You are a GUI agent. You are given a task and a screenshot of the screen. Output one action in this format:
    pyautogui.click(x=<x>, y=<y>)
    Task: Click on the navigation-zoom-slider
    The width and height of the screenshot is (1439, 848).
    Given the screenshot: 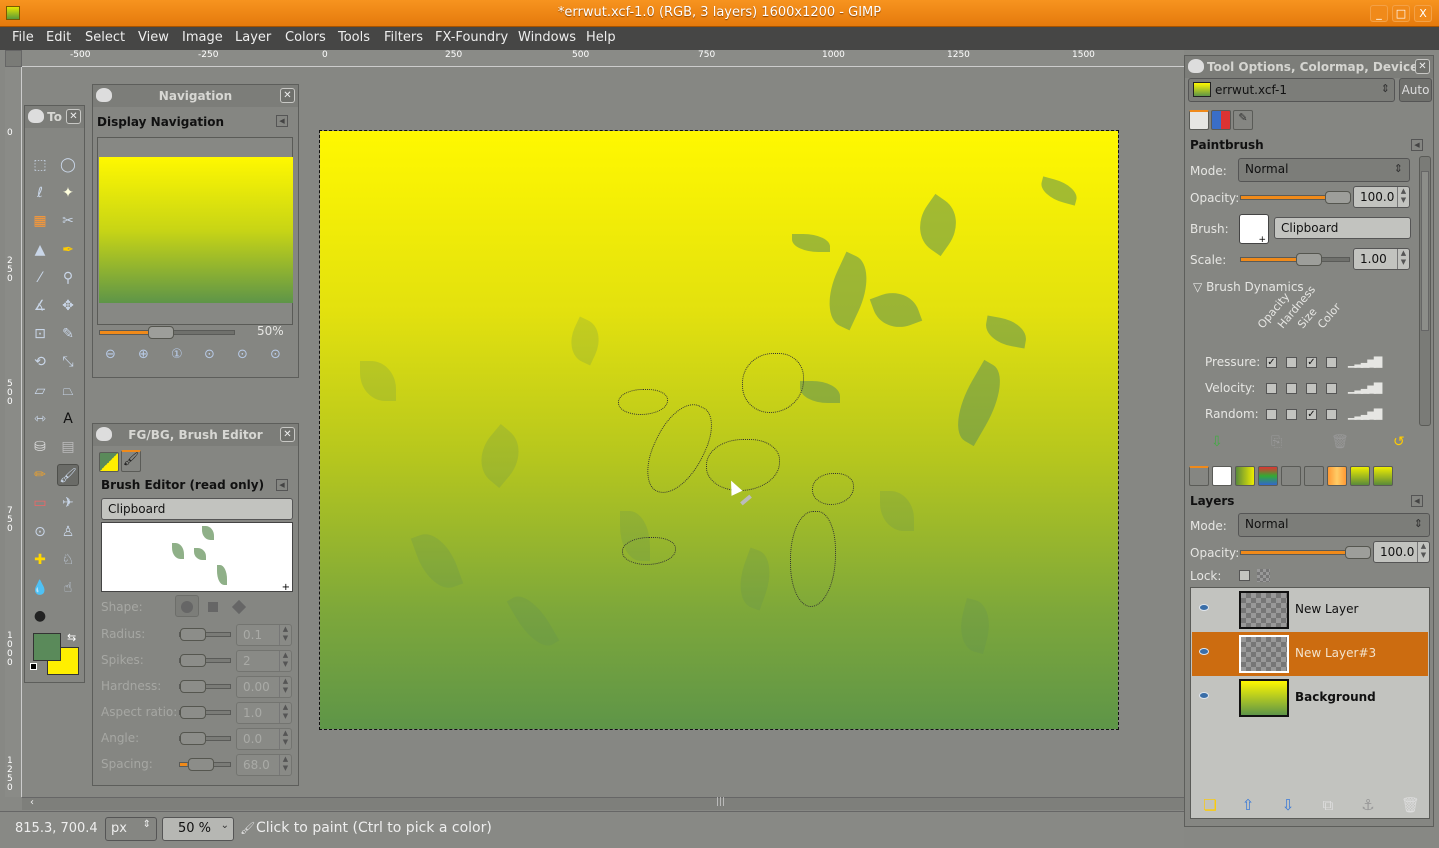 What is the action you would take?
    pyautogui.click(x=167, y=332)
    